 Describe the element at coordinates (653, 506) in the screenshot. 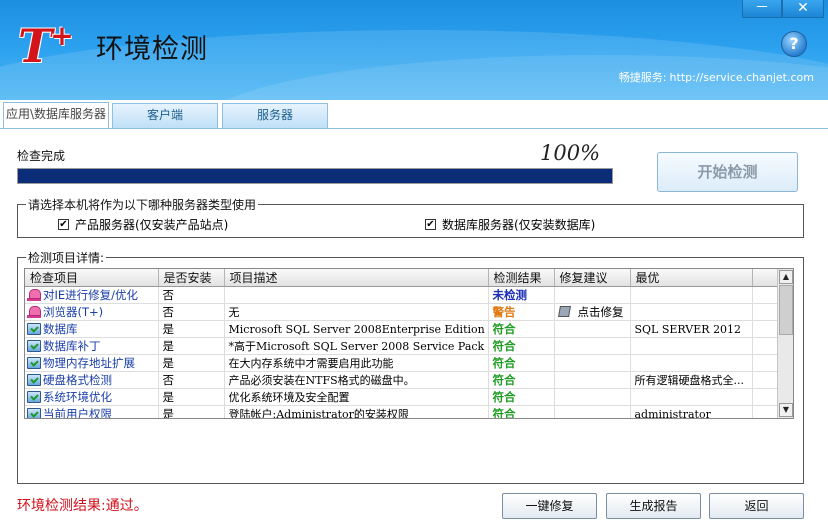

I see `generate-report-button: 生成报告` at that location.